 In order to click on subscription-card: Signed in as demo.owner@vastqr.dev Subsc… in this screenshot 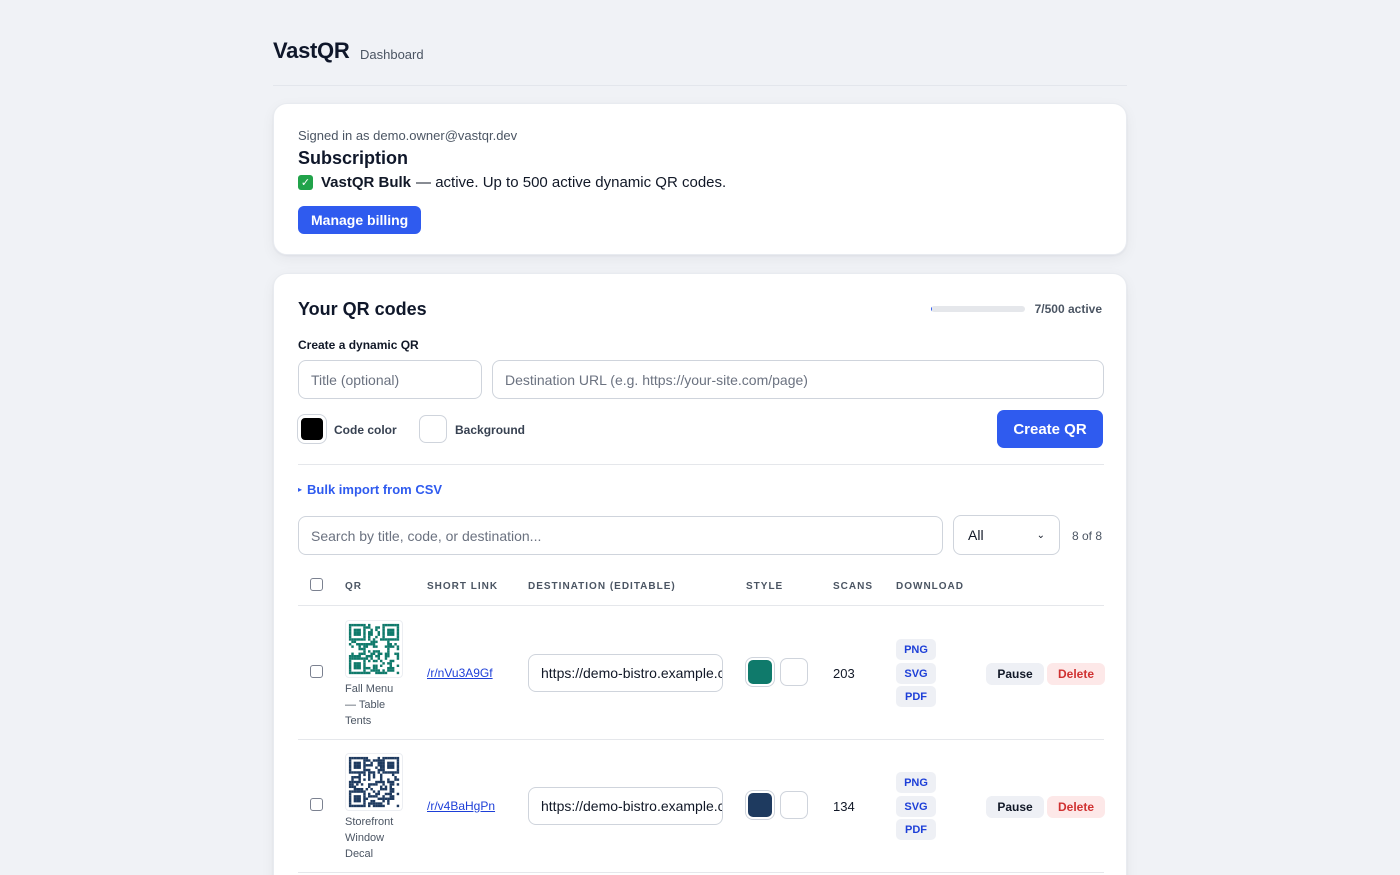, I will do `click(700, 179)`.